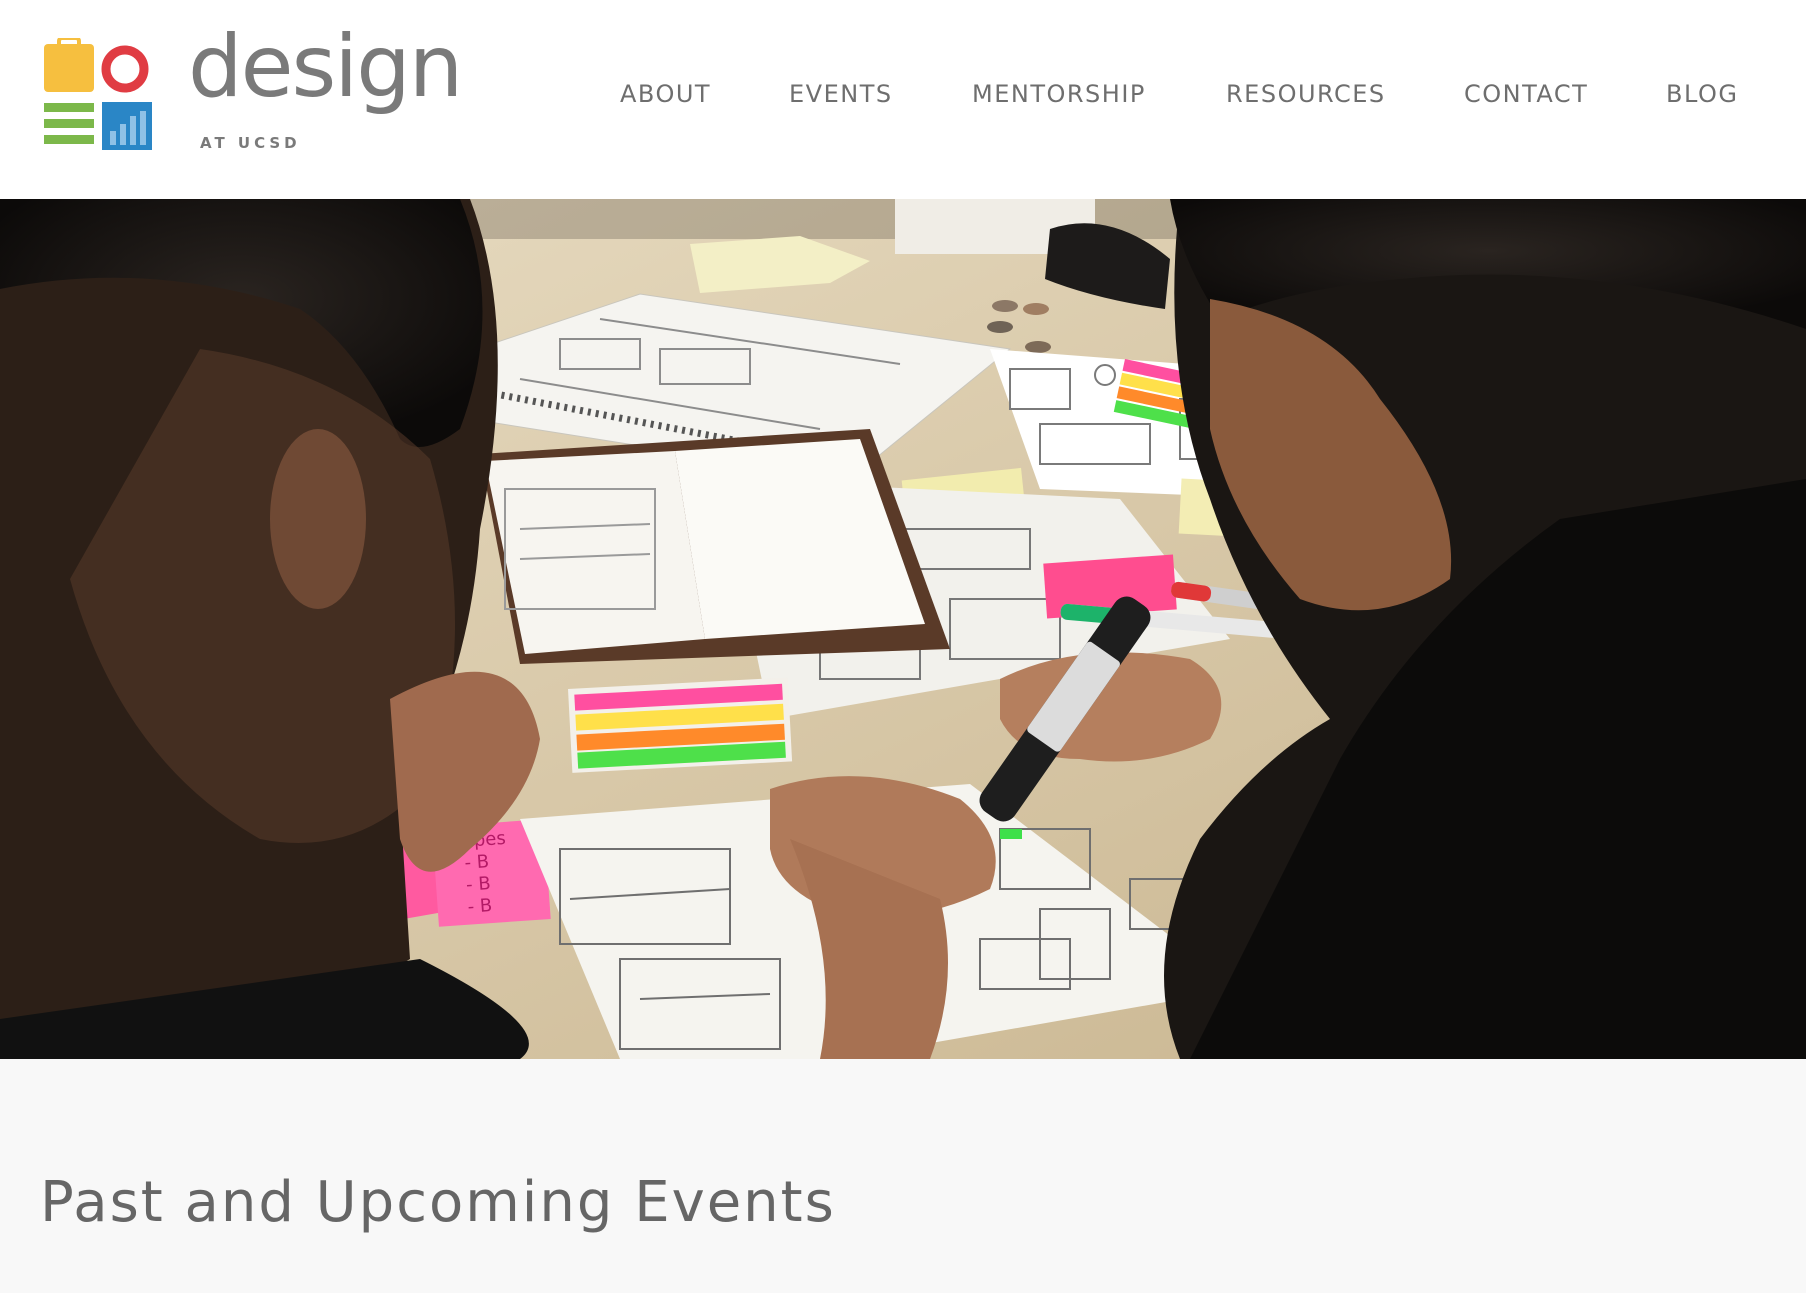  What do you see at coordinates (665, 94) in the screenshot?
I see `nav-about: ABOUT` at bounding box center [665, 94].